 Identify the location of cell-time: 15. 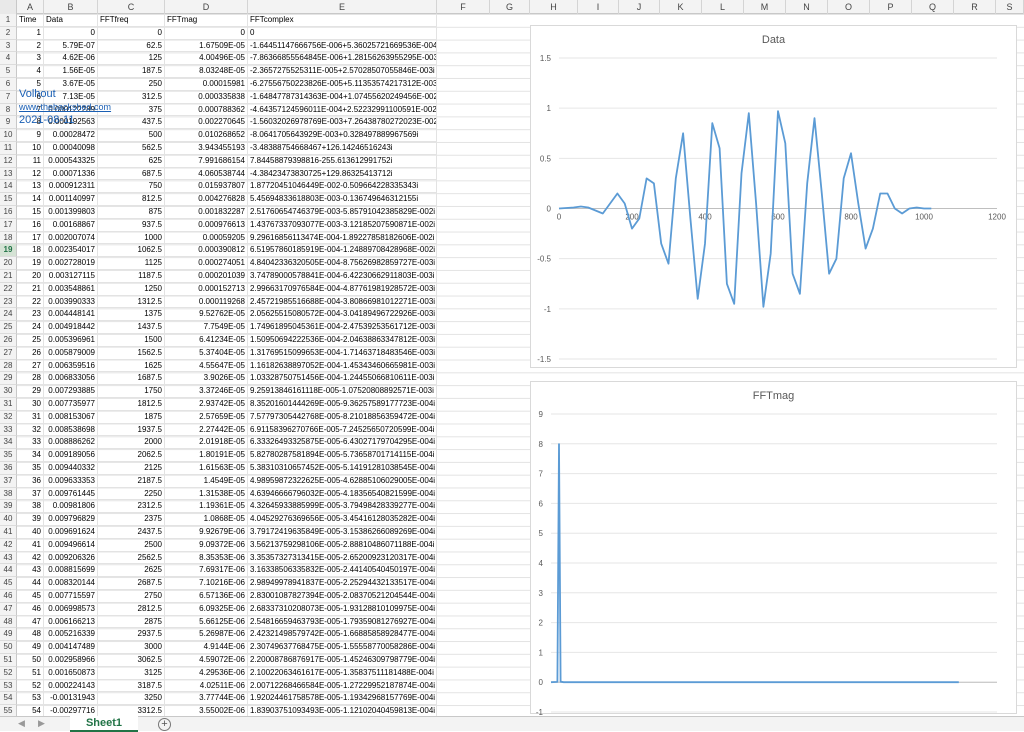
(30, 212).